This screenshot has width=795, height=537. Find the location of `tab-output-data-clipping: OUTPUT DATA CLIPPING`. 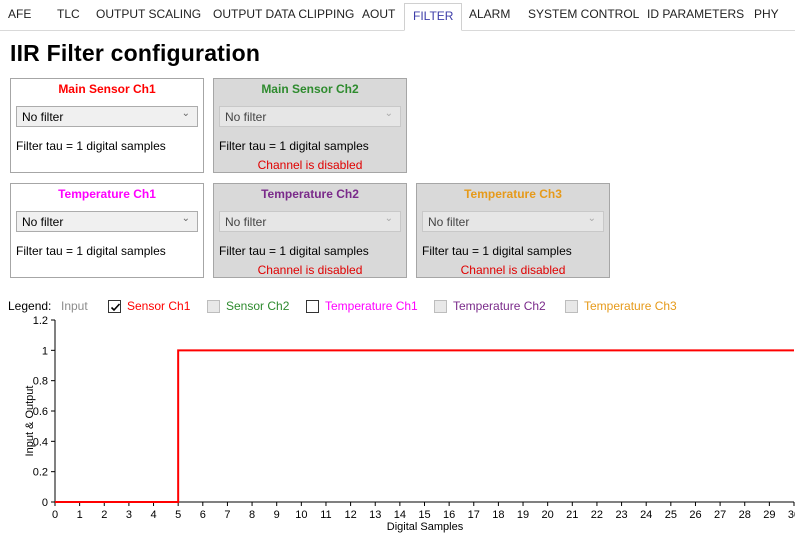

tab-output-data-clipping: OUTPUT DATA CLIPPING is located at coordinates (283, 14).